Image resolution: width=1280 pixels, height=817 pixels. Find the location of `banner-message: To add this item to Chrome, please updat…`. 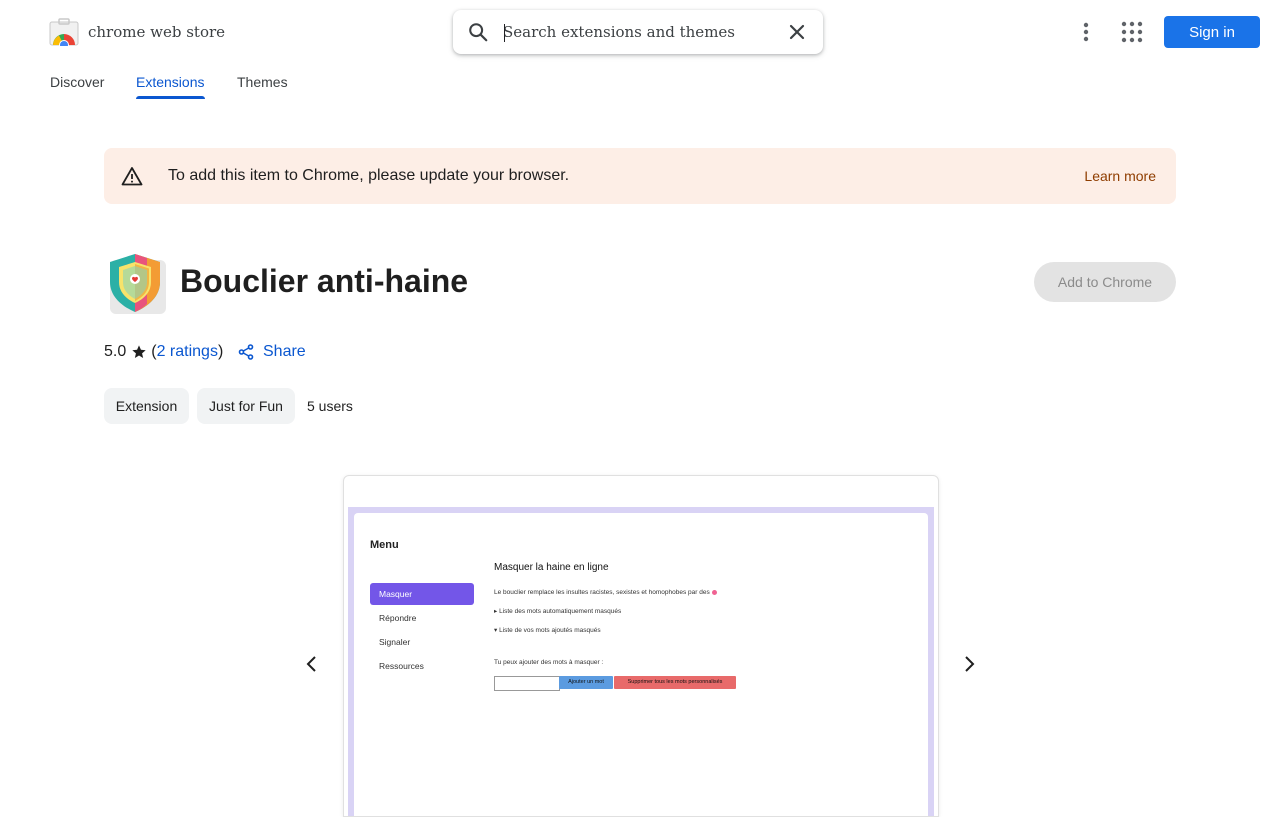

banner-message: To add this item to Chrome, please updat… is located at coordinates (369, 175).